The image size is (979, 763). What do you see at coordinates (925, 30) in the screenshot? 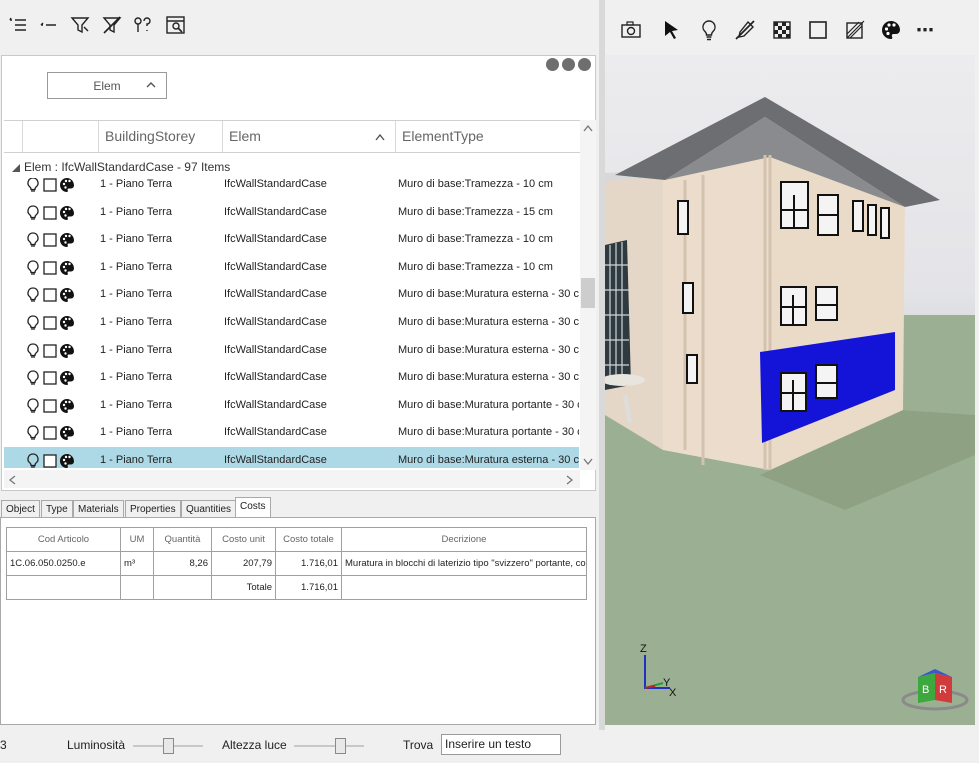
I see `more-icon: ⋯` at bounding box center [925, 30].